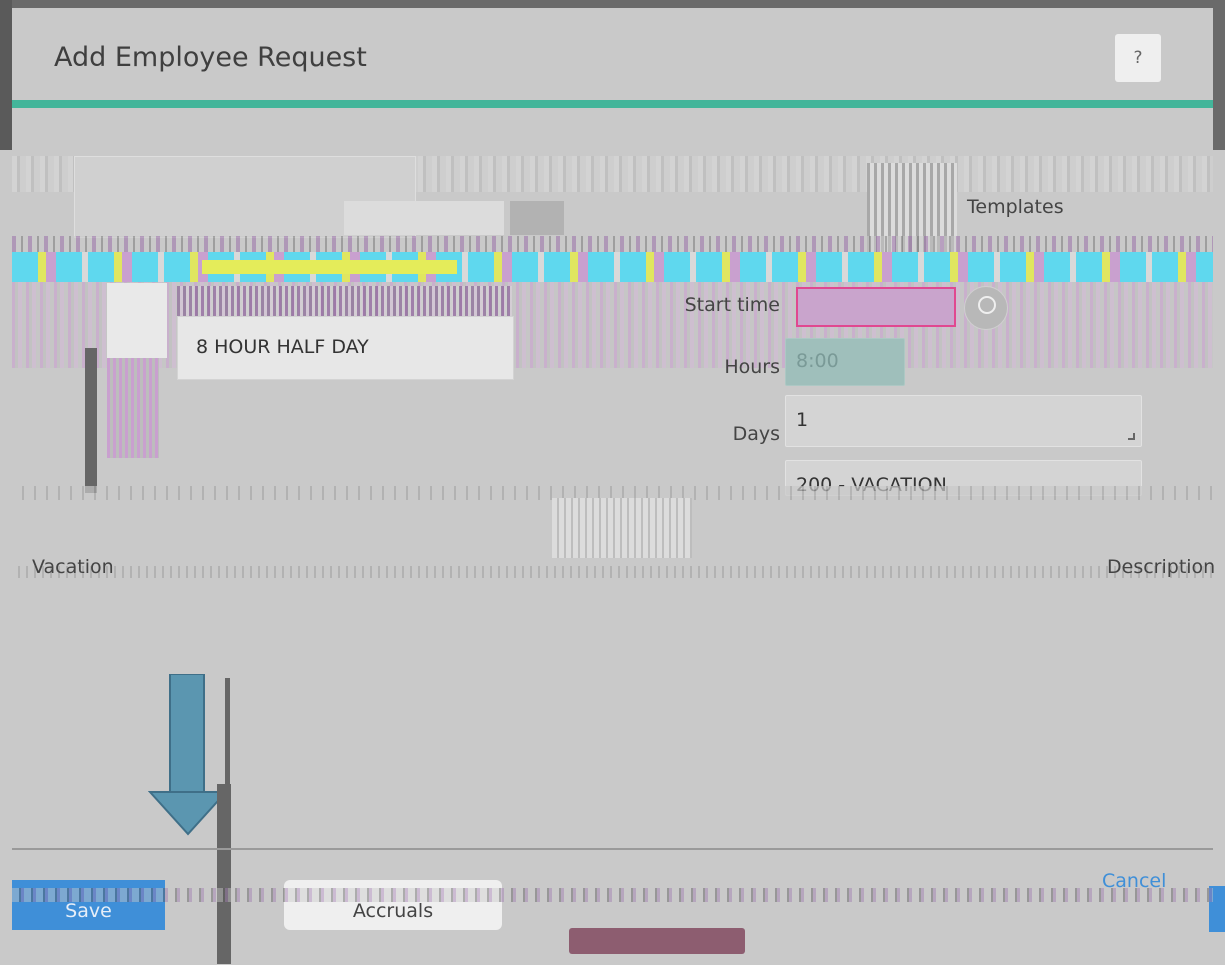 The height and width of the screenshot is (965, 1225). What do you see at coordinates (1219, 75) in the screenshot?
I see `window-frame-right` at bounding box center [1219, 75].